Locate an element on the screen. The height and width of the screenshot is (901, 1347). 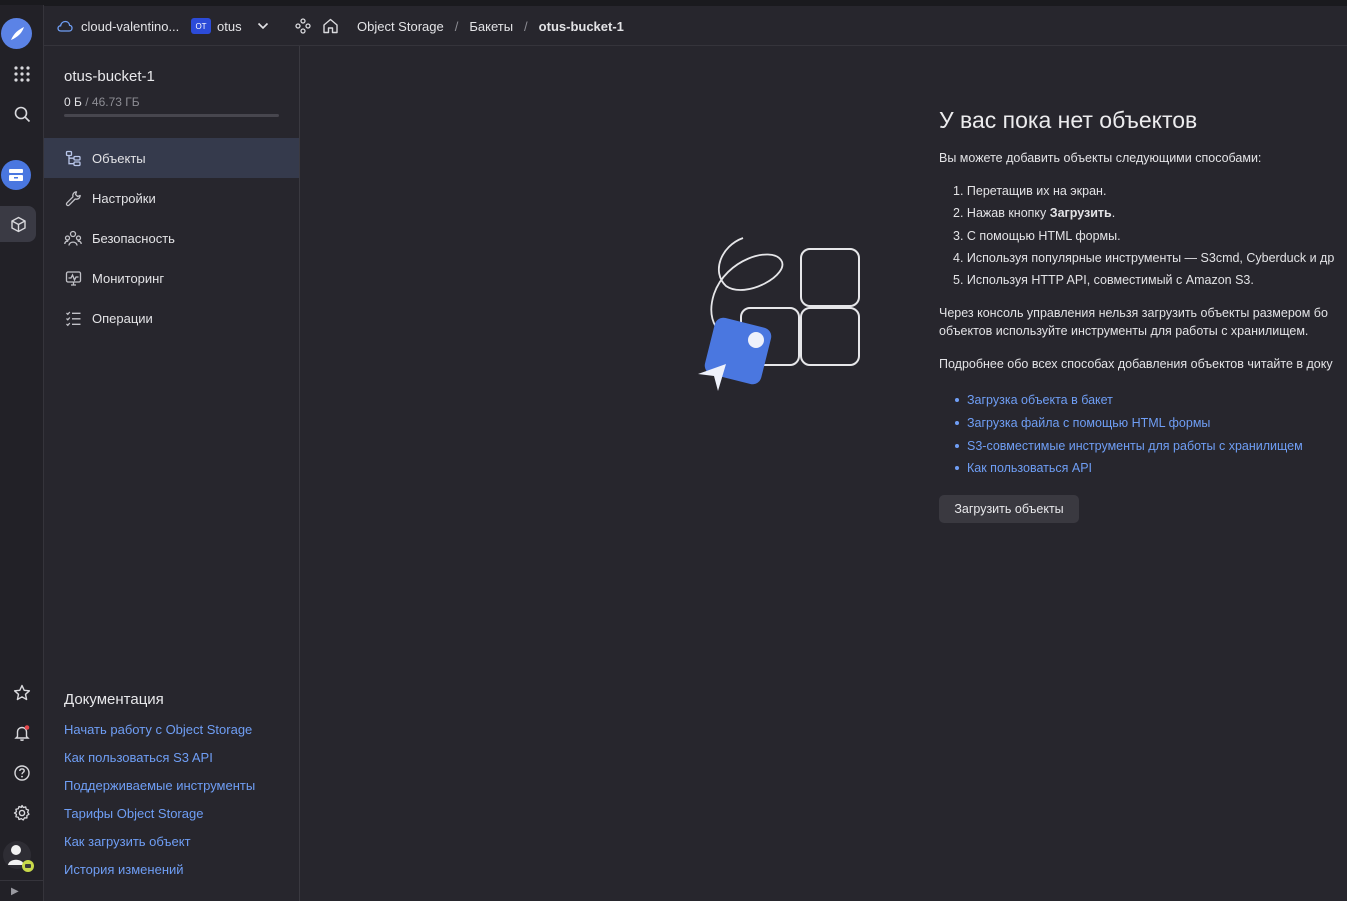
cloud-icon is located at coordinates (65, 26).